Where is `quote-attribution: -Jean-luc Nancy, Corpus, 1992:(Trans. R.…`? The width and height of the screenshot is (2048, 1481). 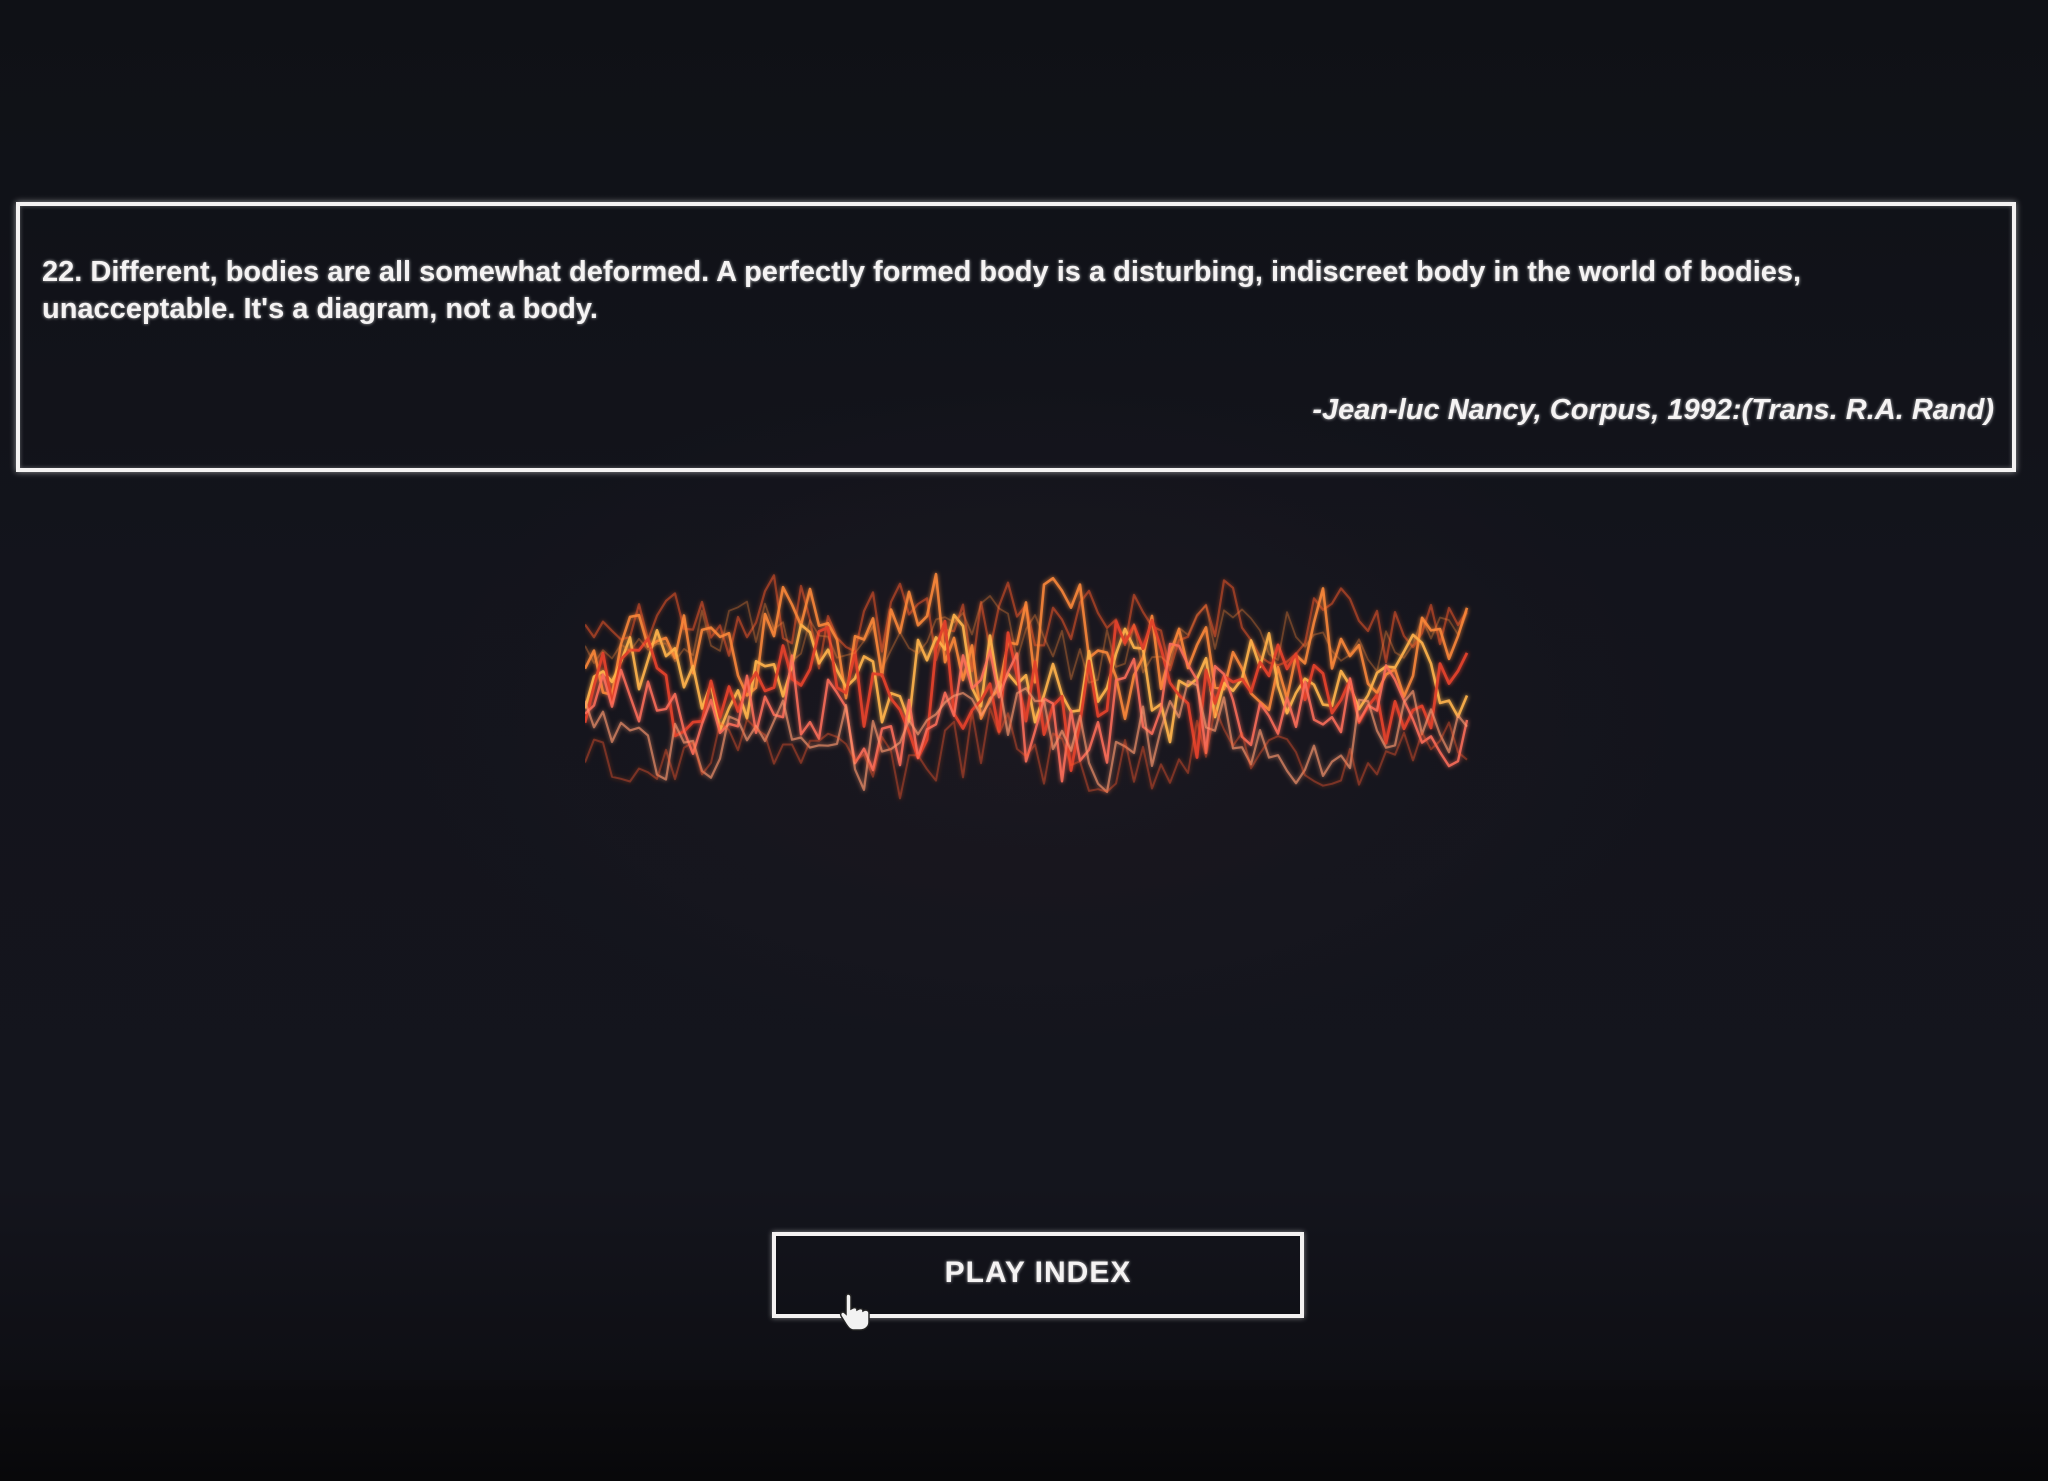
quote-attribution: -Jean-luc Nancy, Corpus, 1992:(Trans. R.… is located at coordinates (1653, 410).